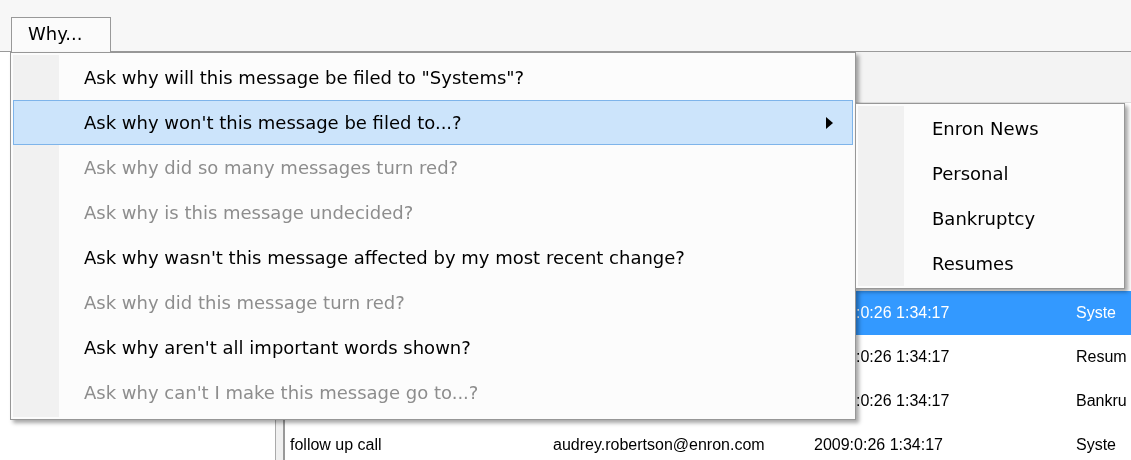 Image resolution: width=1131 pixels, height=460 pixels. Describe the element at coordinates (1101, 400) in the screenshot. I see `folder-cell: Bankru` at that location.